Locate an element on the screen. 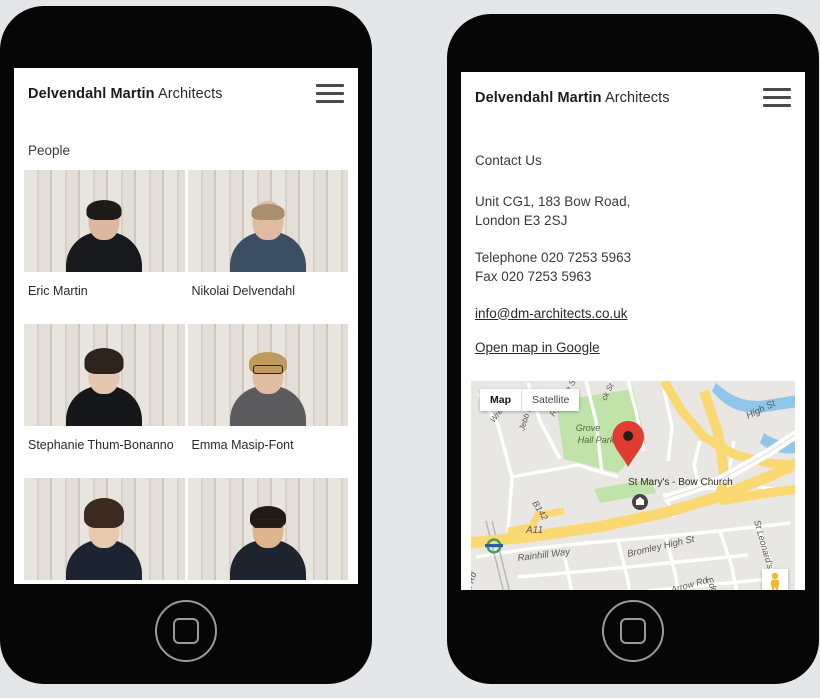  person-card: Emma Masip-Font is located at coordinates (267, 401).